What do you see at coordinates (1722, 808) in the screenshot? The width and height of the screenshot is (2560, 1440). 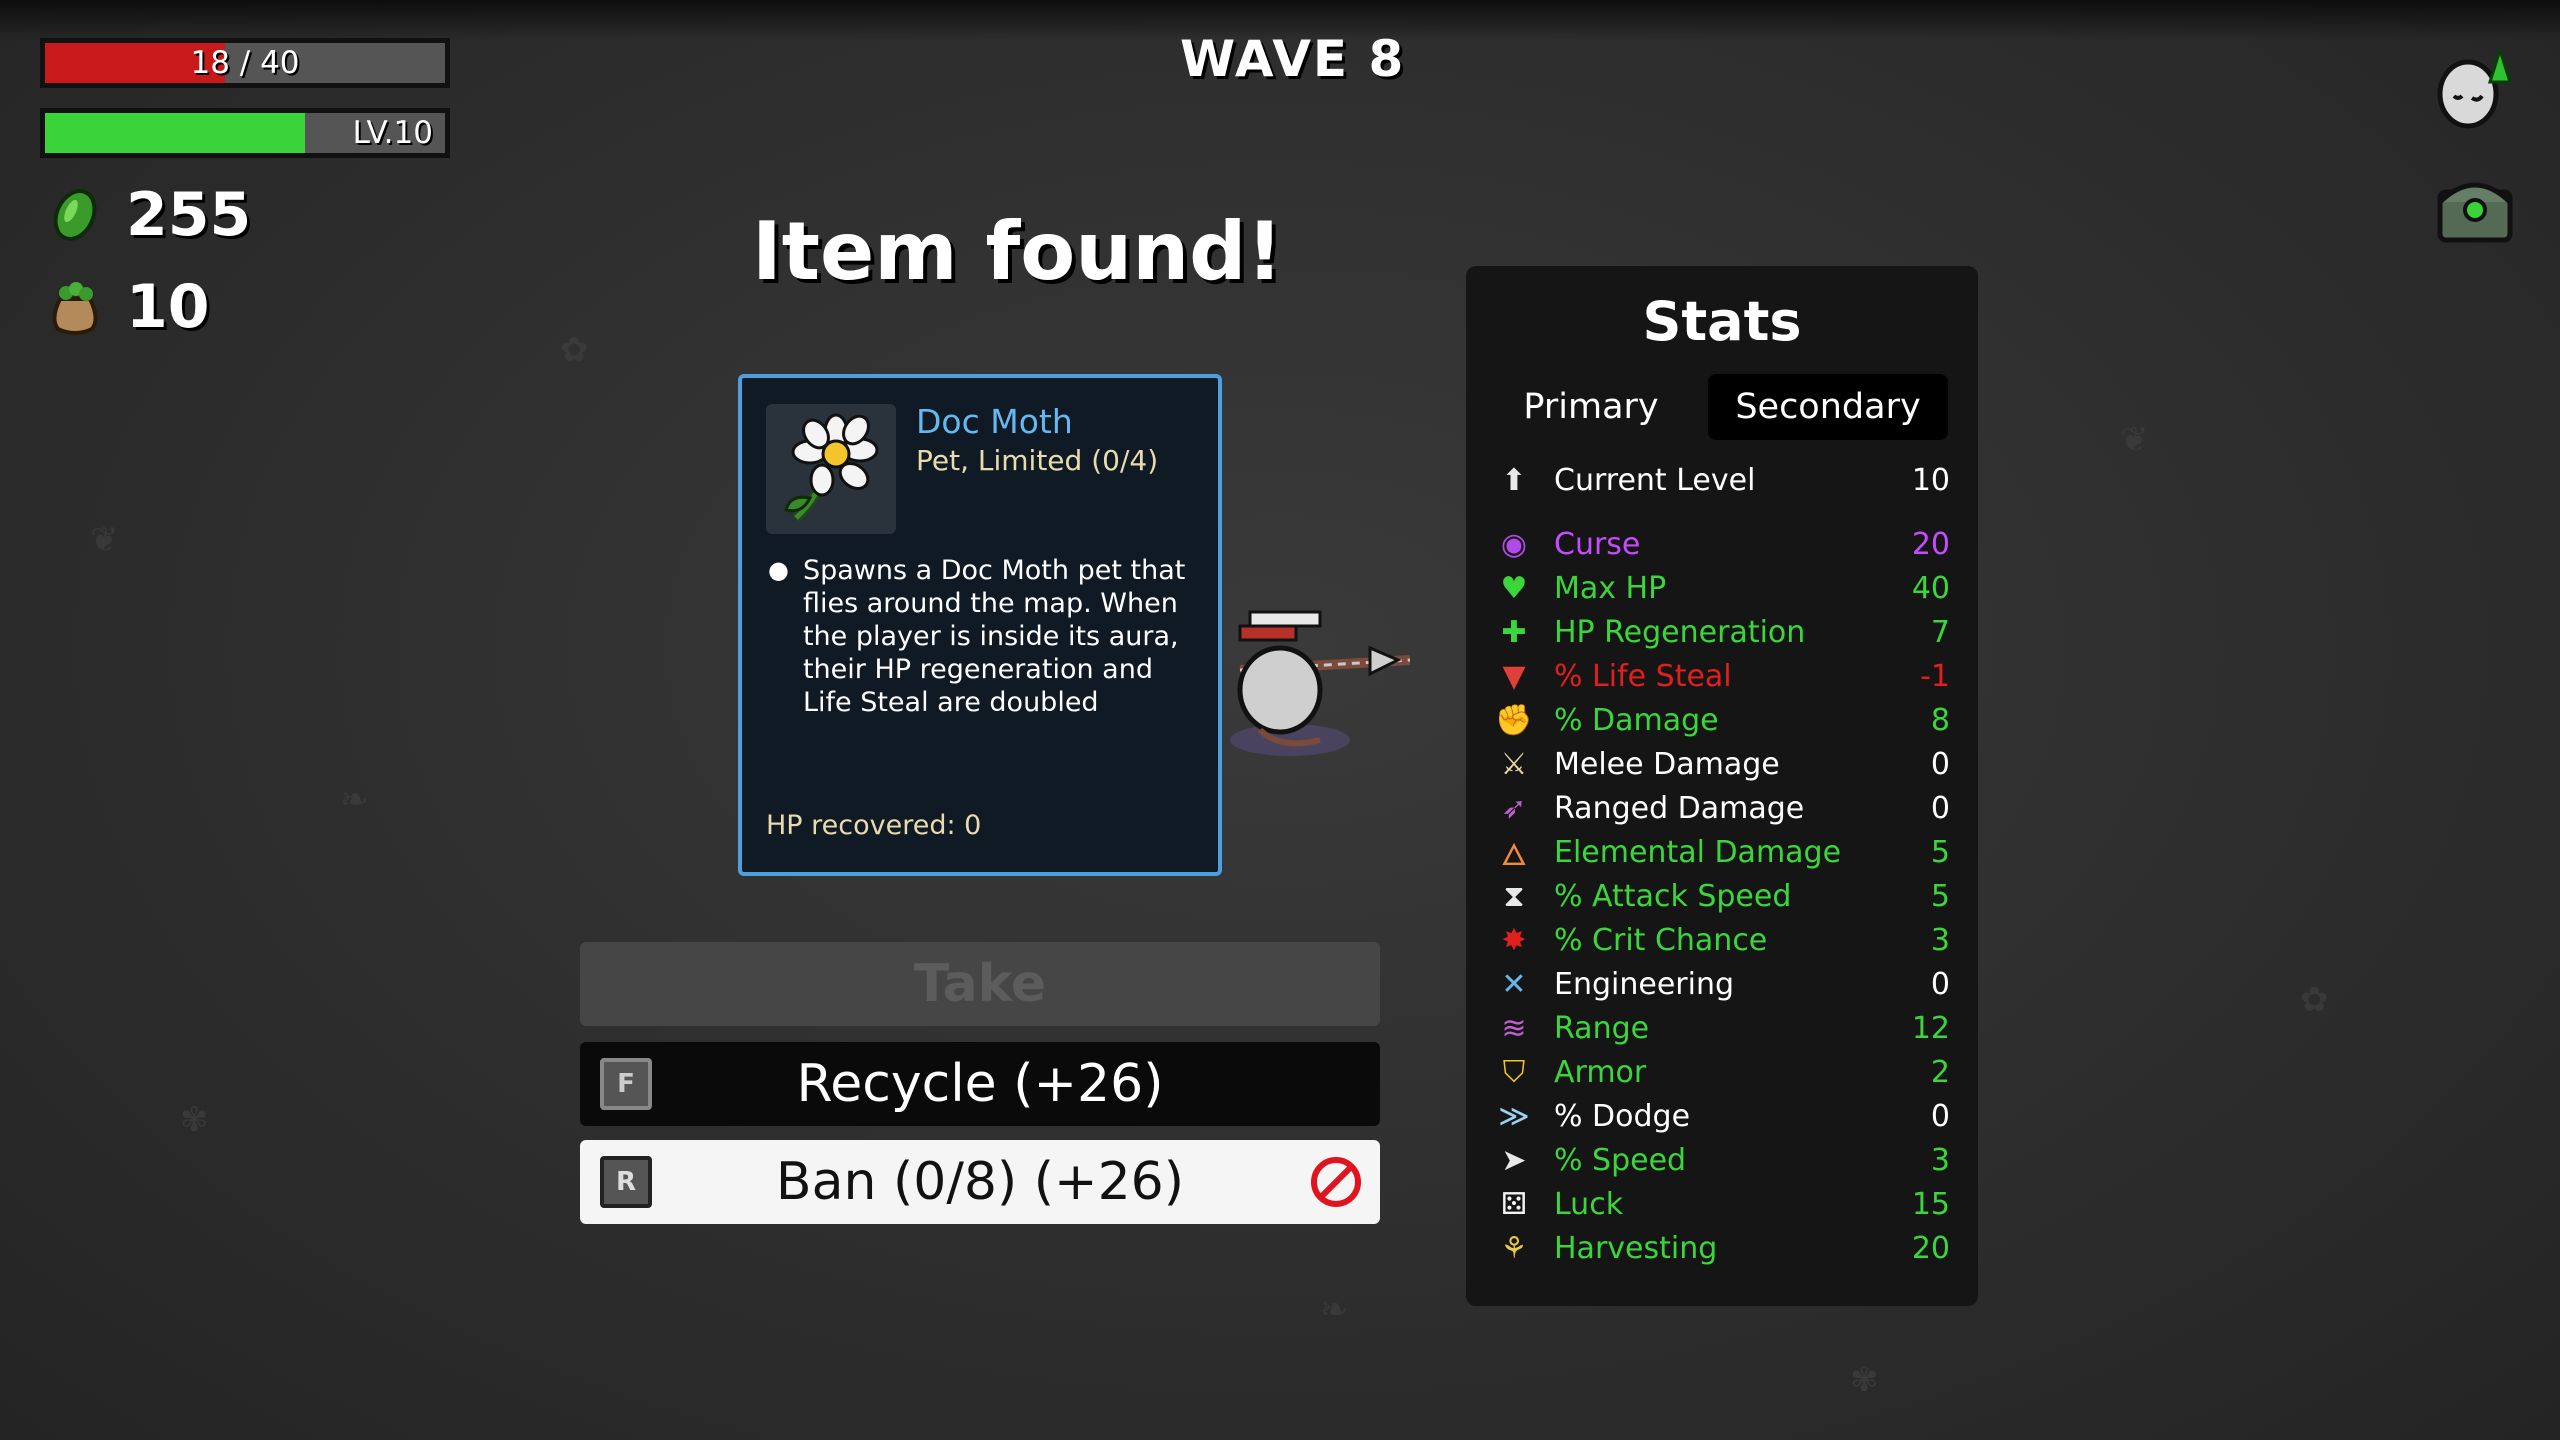 I see `stat-row: ➶ Ranged Damage 0` at bounding box center [1722, 808].